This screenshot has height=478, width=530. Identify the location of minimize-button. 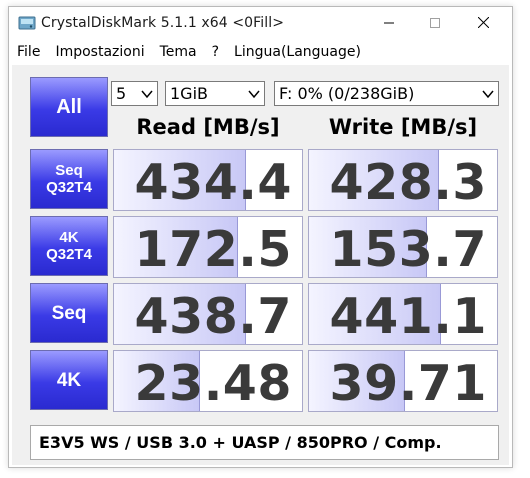
(389, 22).